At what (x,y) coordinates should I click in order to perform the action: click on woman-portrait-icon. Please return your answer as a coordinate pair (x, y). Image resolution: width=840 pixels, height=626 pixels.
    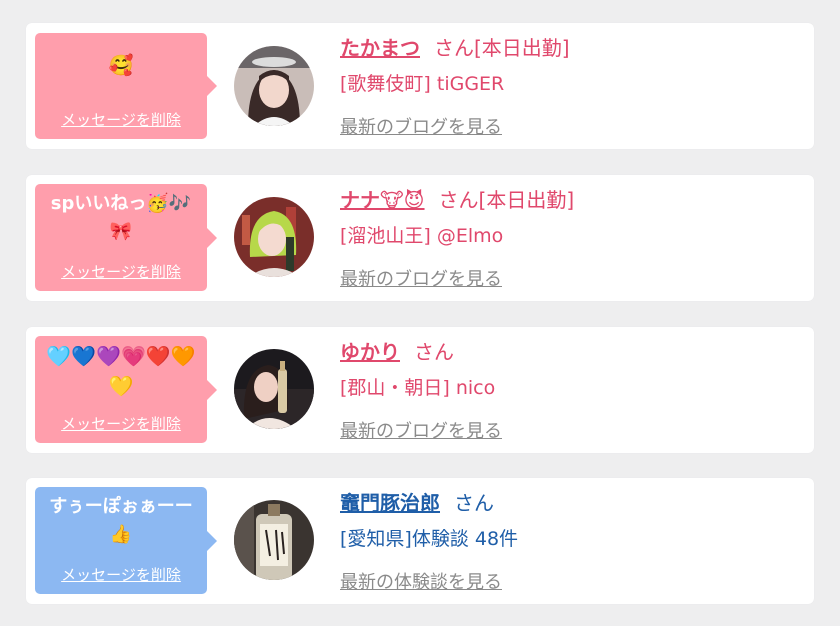
    Looking at the image, I should click on (274, 86).